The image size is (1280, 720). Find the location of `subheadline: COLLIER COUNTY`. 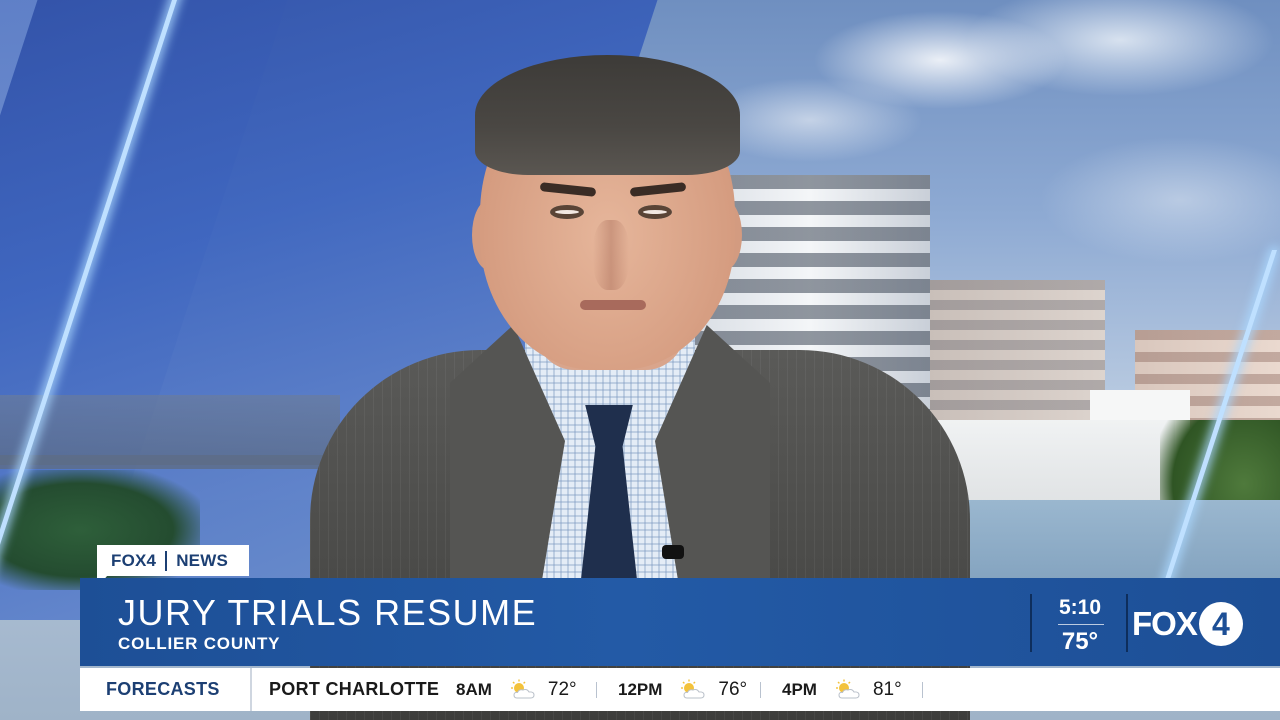

subheadline: COLLIER COUNTY is located at coordinates (199, 643).